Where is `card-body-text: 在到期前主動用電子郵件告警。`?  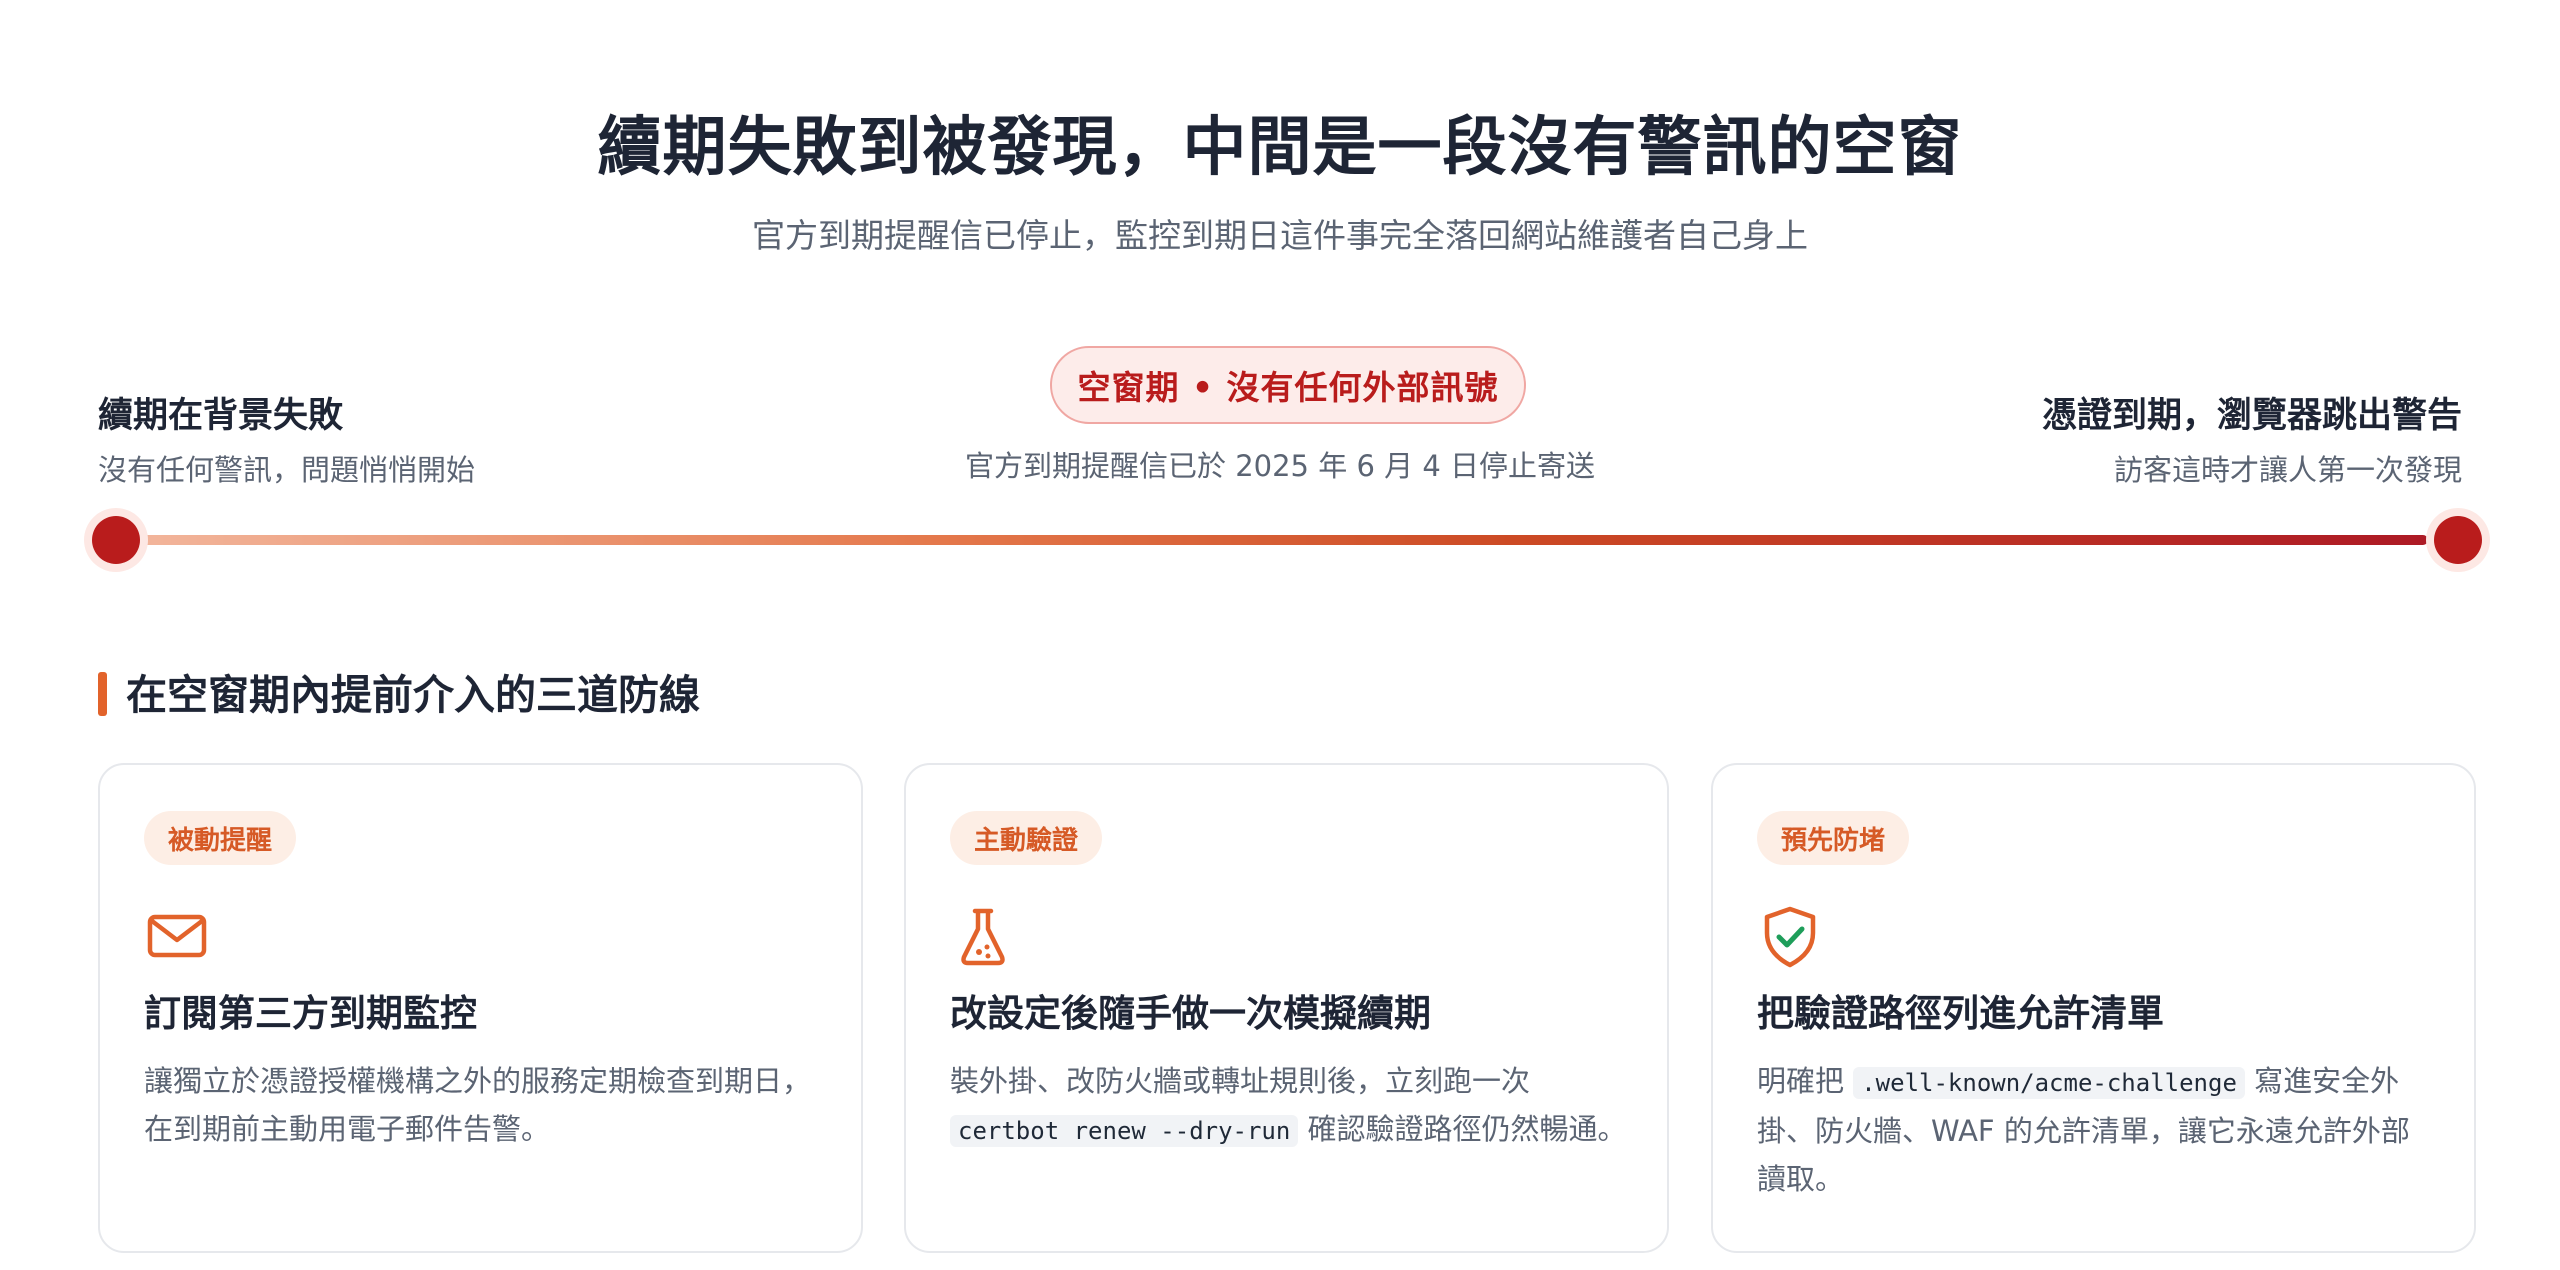 card-body-text: 在到期前主動用電子郵件告警。 is located at coordinates (347, 1129).